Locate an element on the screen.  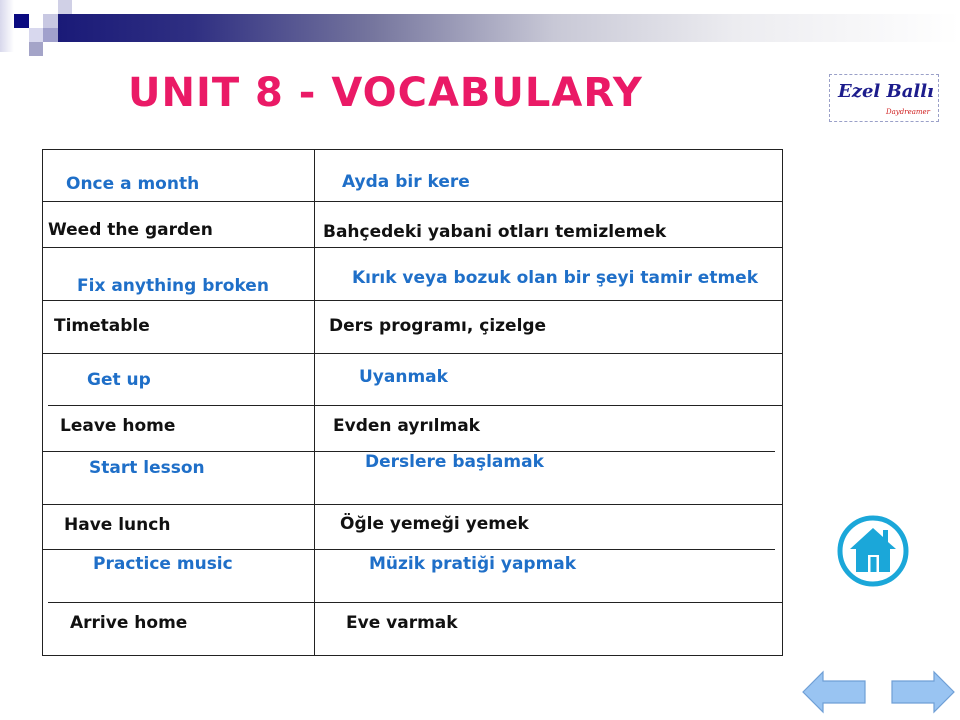
next-slide-button is located at coordinates (923, 692).